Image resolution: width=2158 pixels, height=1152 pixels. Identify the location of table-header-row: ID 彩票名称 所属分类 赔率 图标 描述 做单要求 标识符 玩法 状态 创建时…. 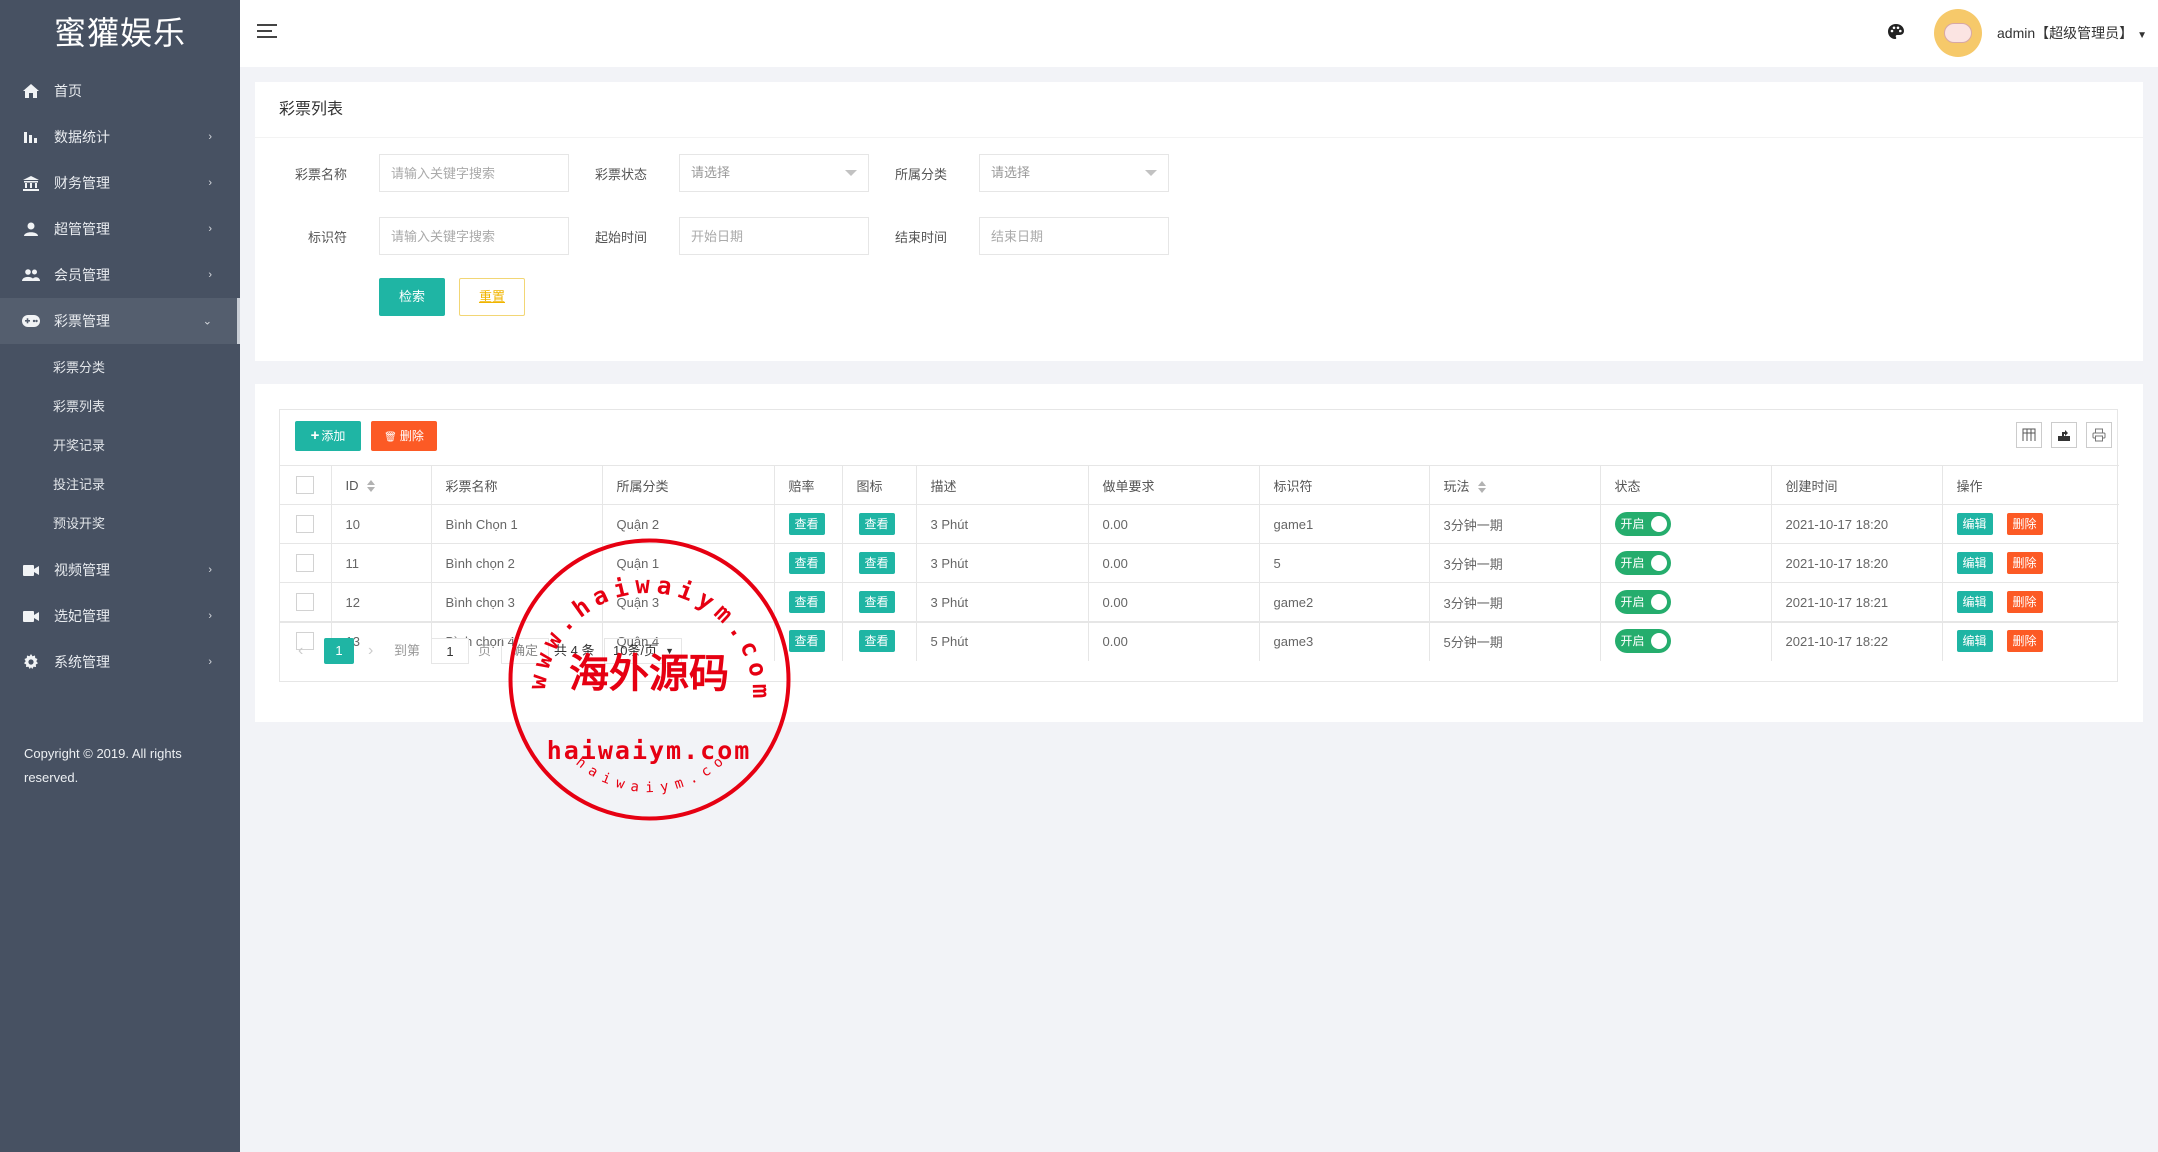
(1199, 485).